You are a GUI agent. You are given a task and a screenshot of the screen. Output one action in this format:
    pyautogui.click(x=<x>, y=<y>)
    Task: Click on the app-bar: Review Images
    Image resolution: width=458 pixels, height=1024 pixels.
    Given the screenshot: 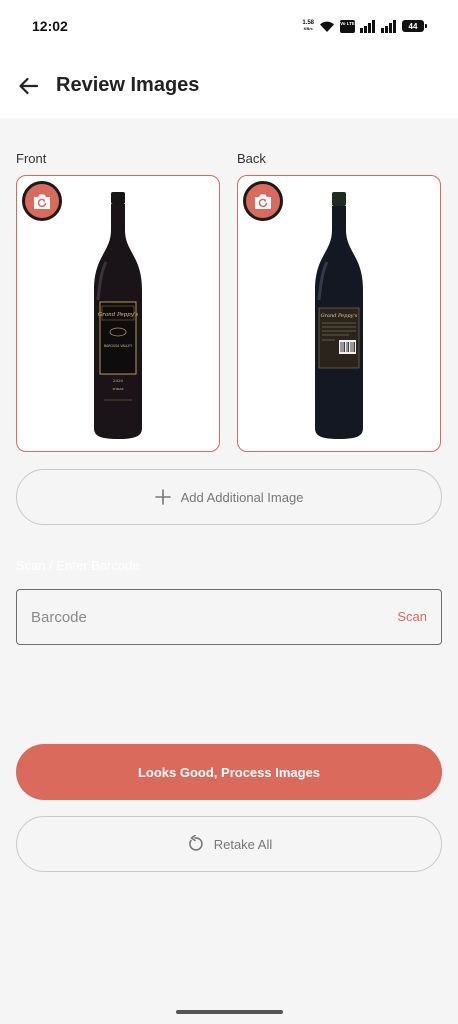 What is the action you would take?
    pyautogui.click(x=229, y=85)
    